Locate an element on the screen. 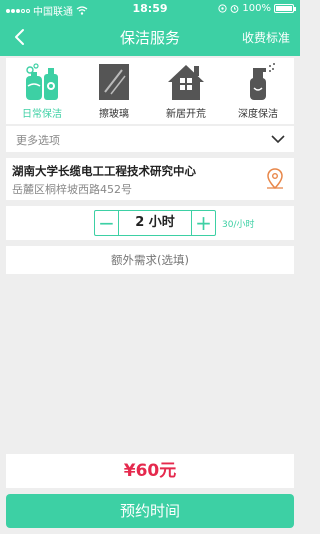  tab-label: 擦玻璃 is located at coordinates (114, 114).